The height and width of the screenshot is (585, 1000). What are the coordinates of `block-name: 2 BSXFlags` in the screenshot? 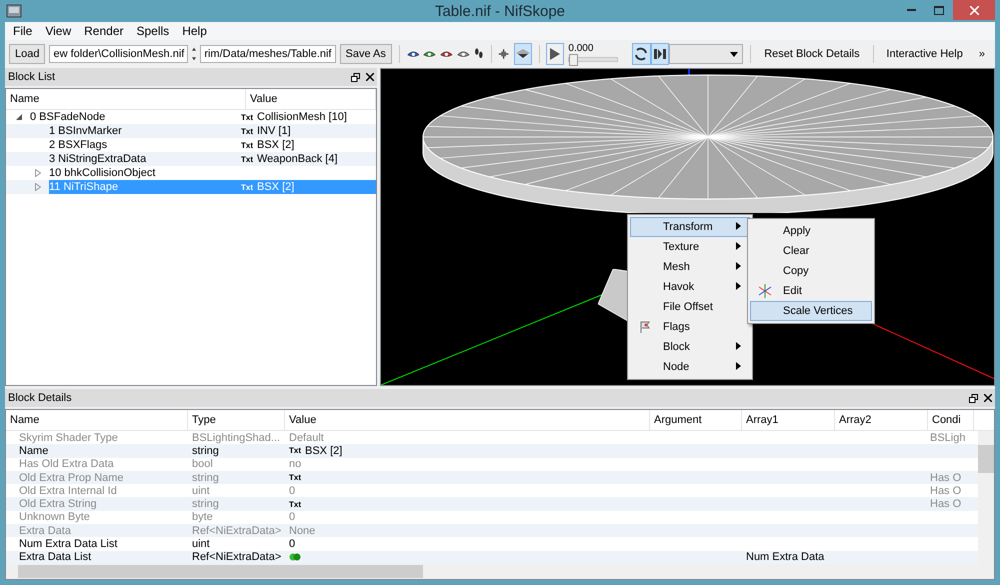 It's located at (78, 145).